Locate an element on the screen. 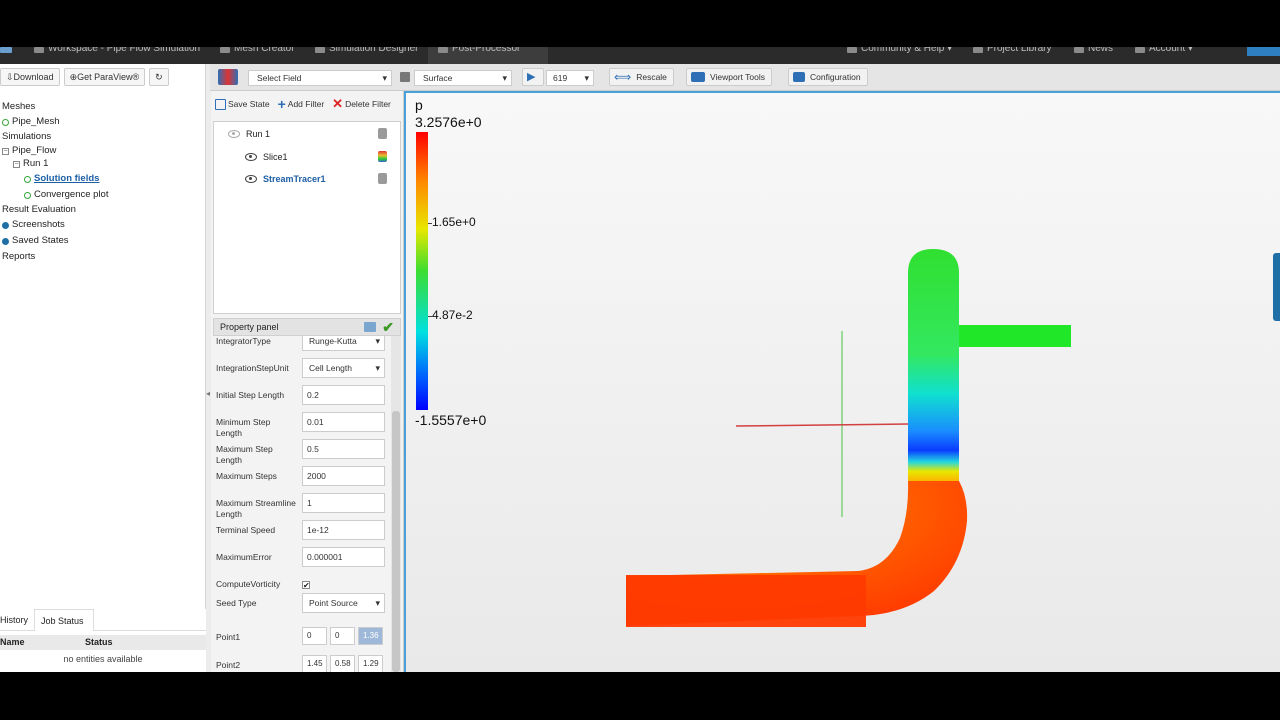 Image resolution: width=1280 pixels, height=720 pixels. job-grid-header: Name Status is located at coordinates (103, 642).